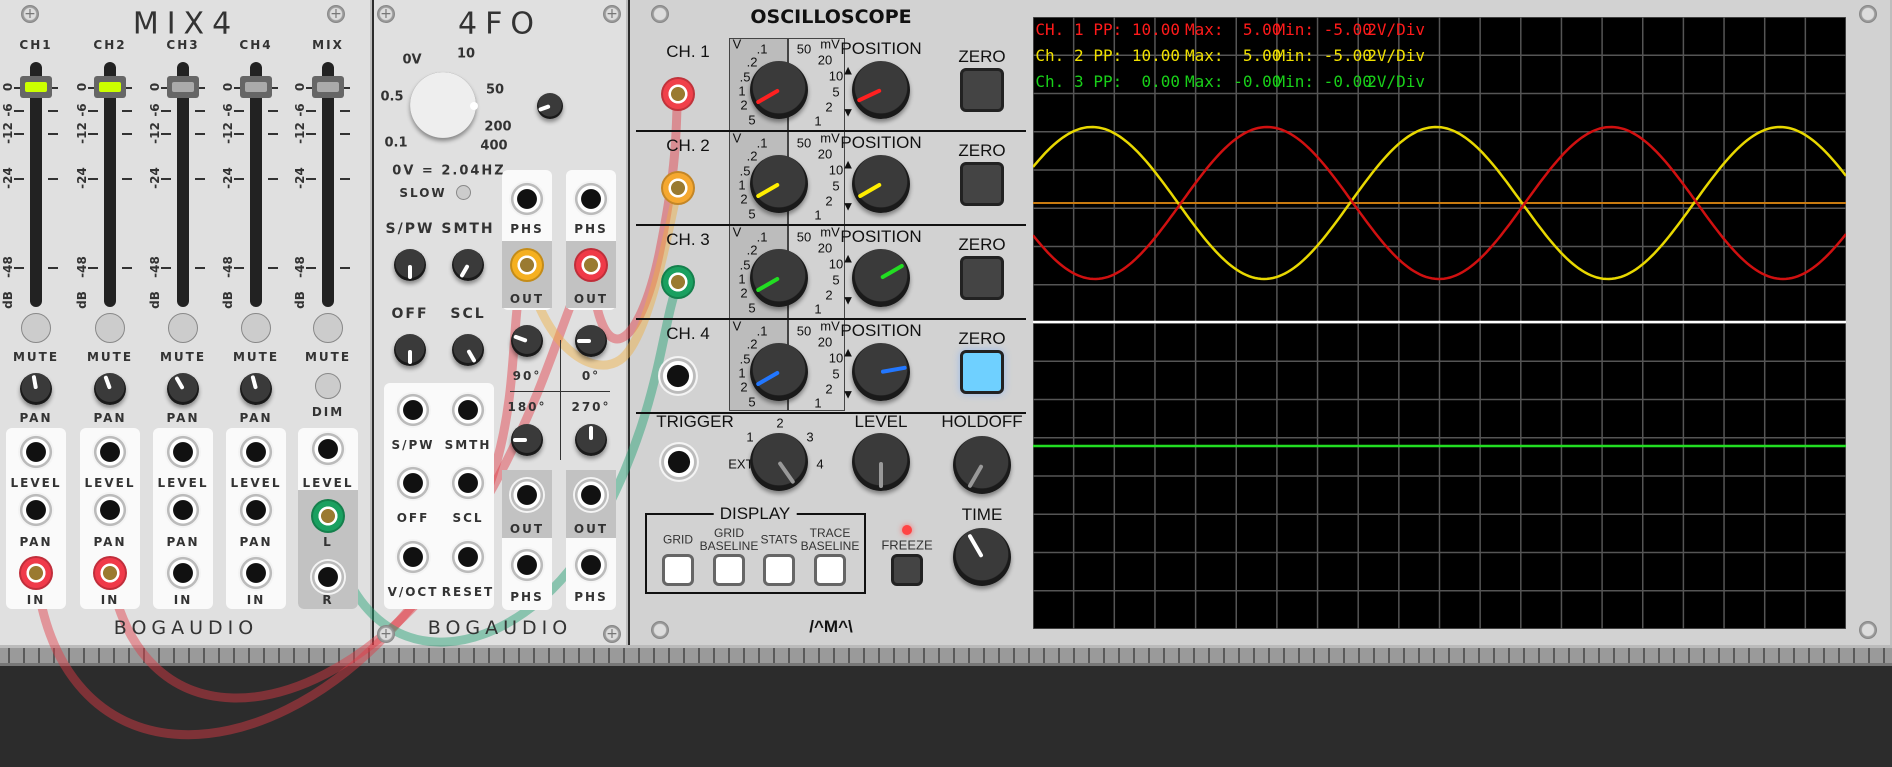 The image size is (1892, 767). Describe the element at coordinates (907, 570) in the screenshot. I see `freeze-button` at that location.